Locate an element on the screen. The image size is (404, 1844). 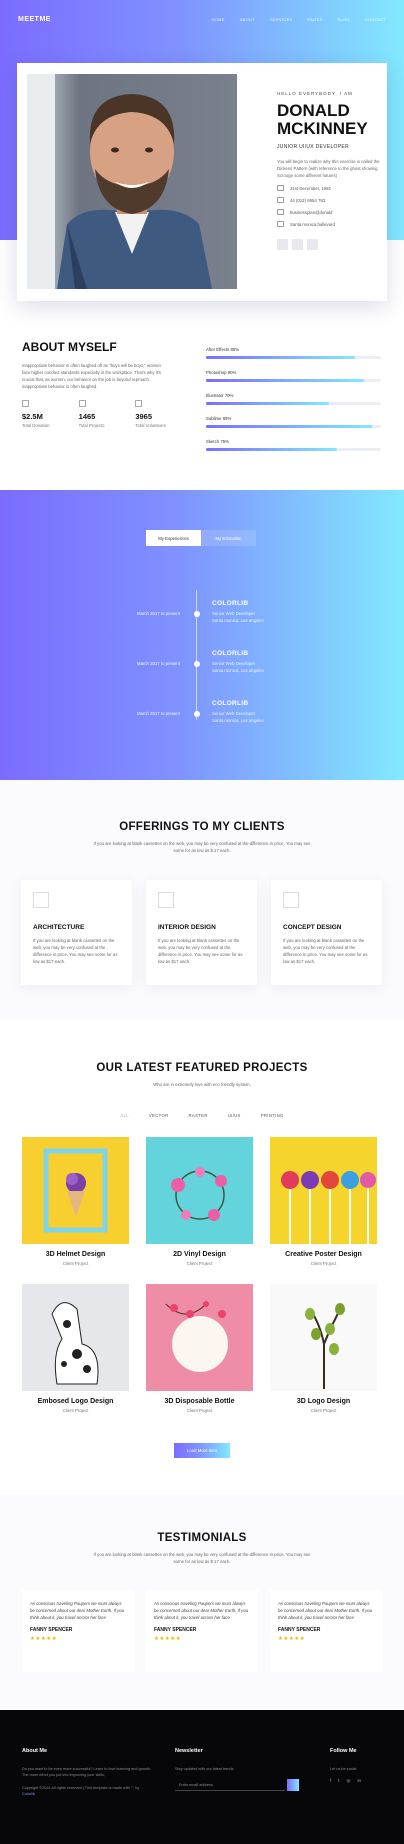
timeline-company: COLORLIB is located at coordinates (230, 603).